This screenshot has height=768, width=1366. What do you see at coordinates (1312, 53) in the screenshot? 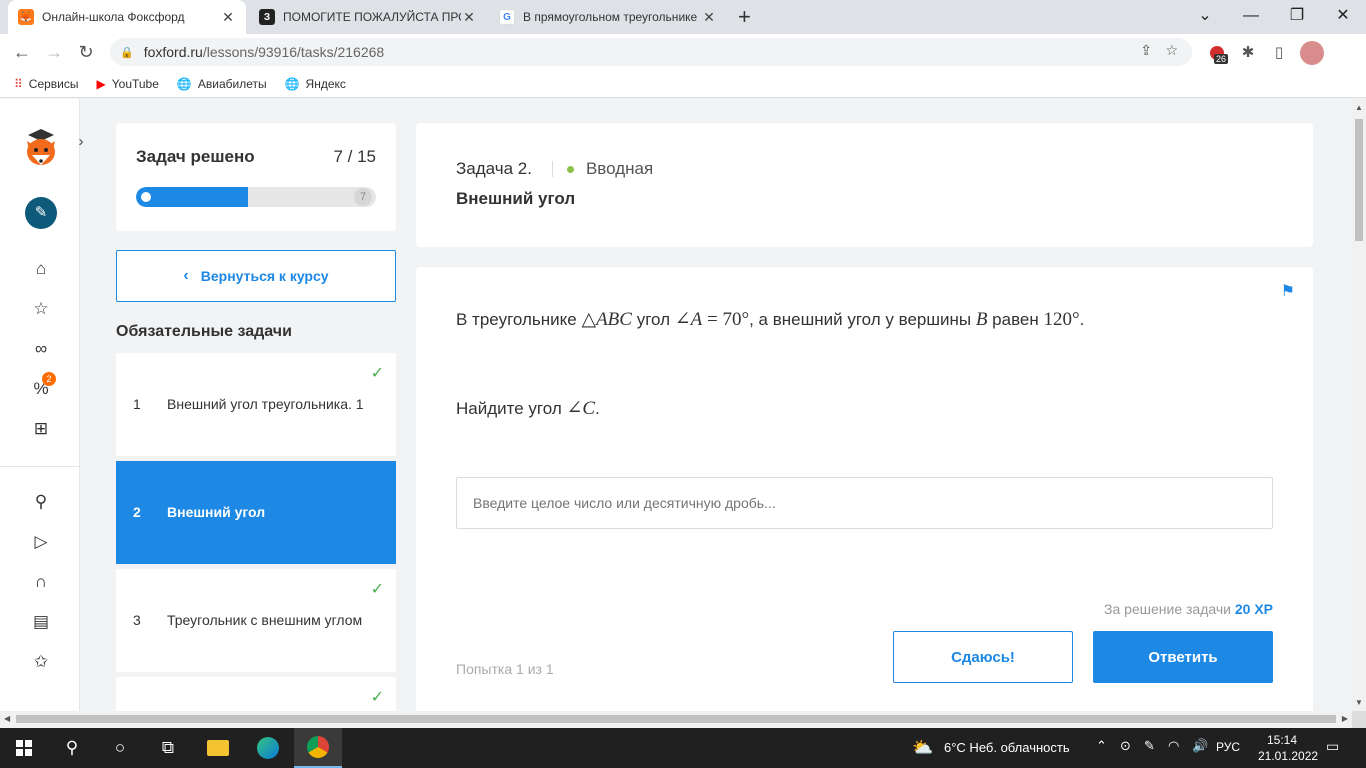
I see `profile-avatar` at bounding box center [1312, 53].